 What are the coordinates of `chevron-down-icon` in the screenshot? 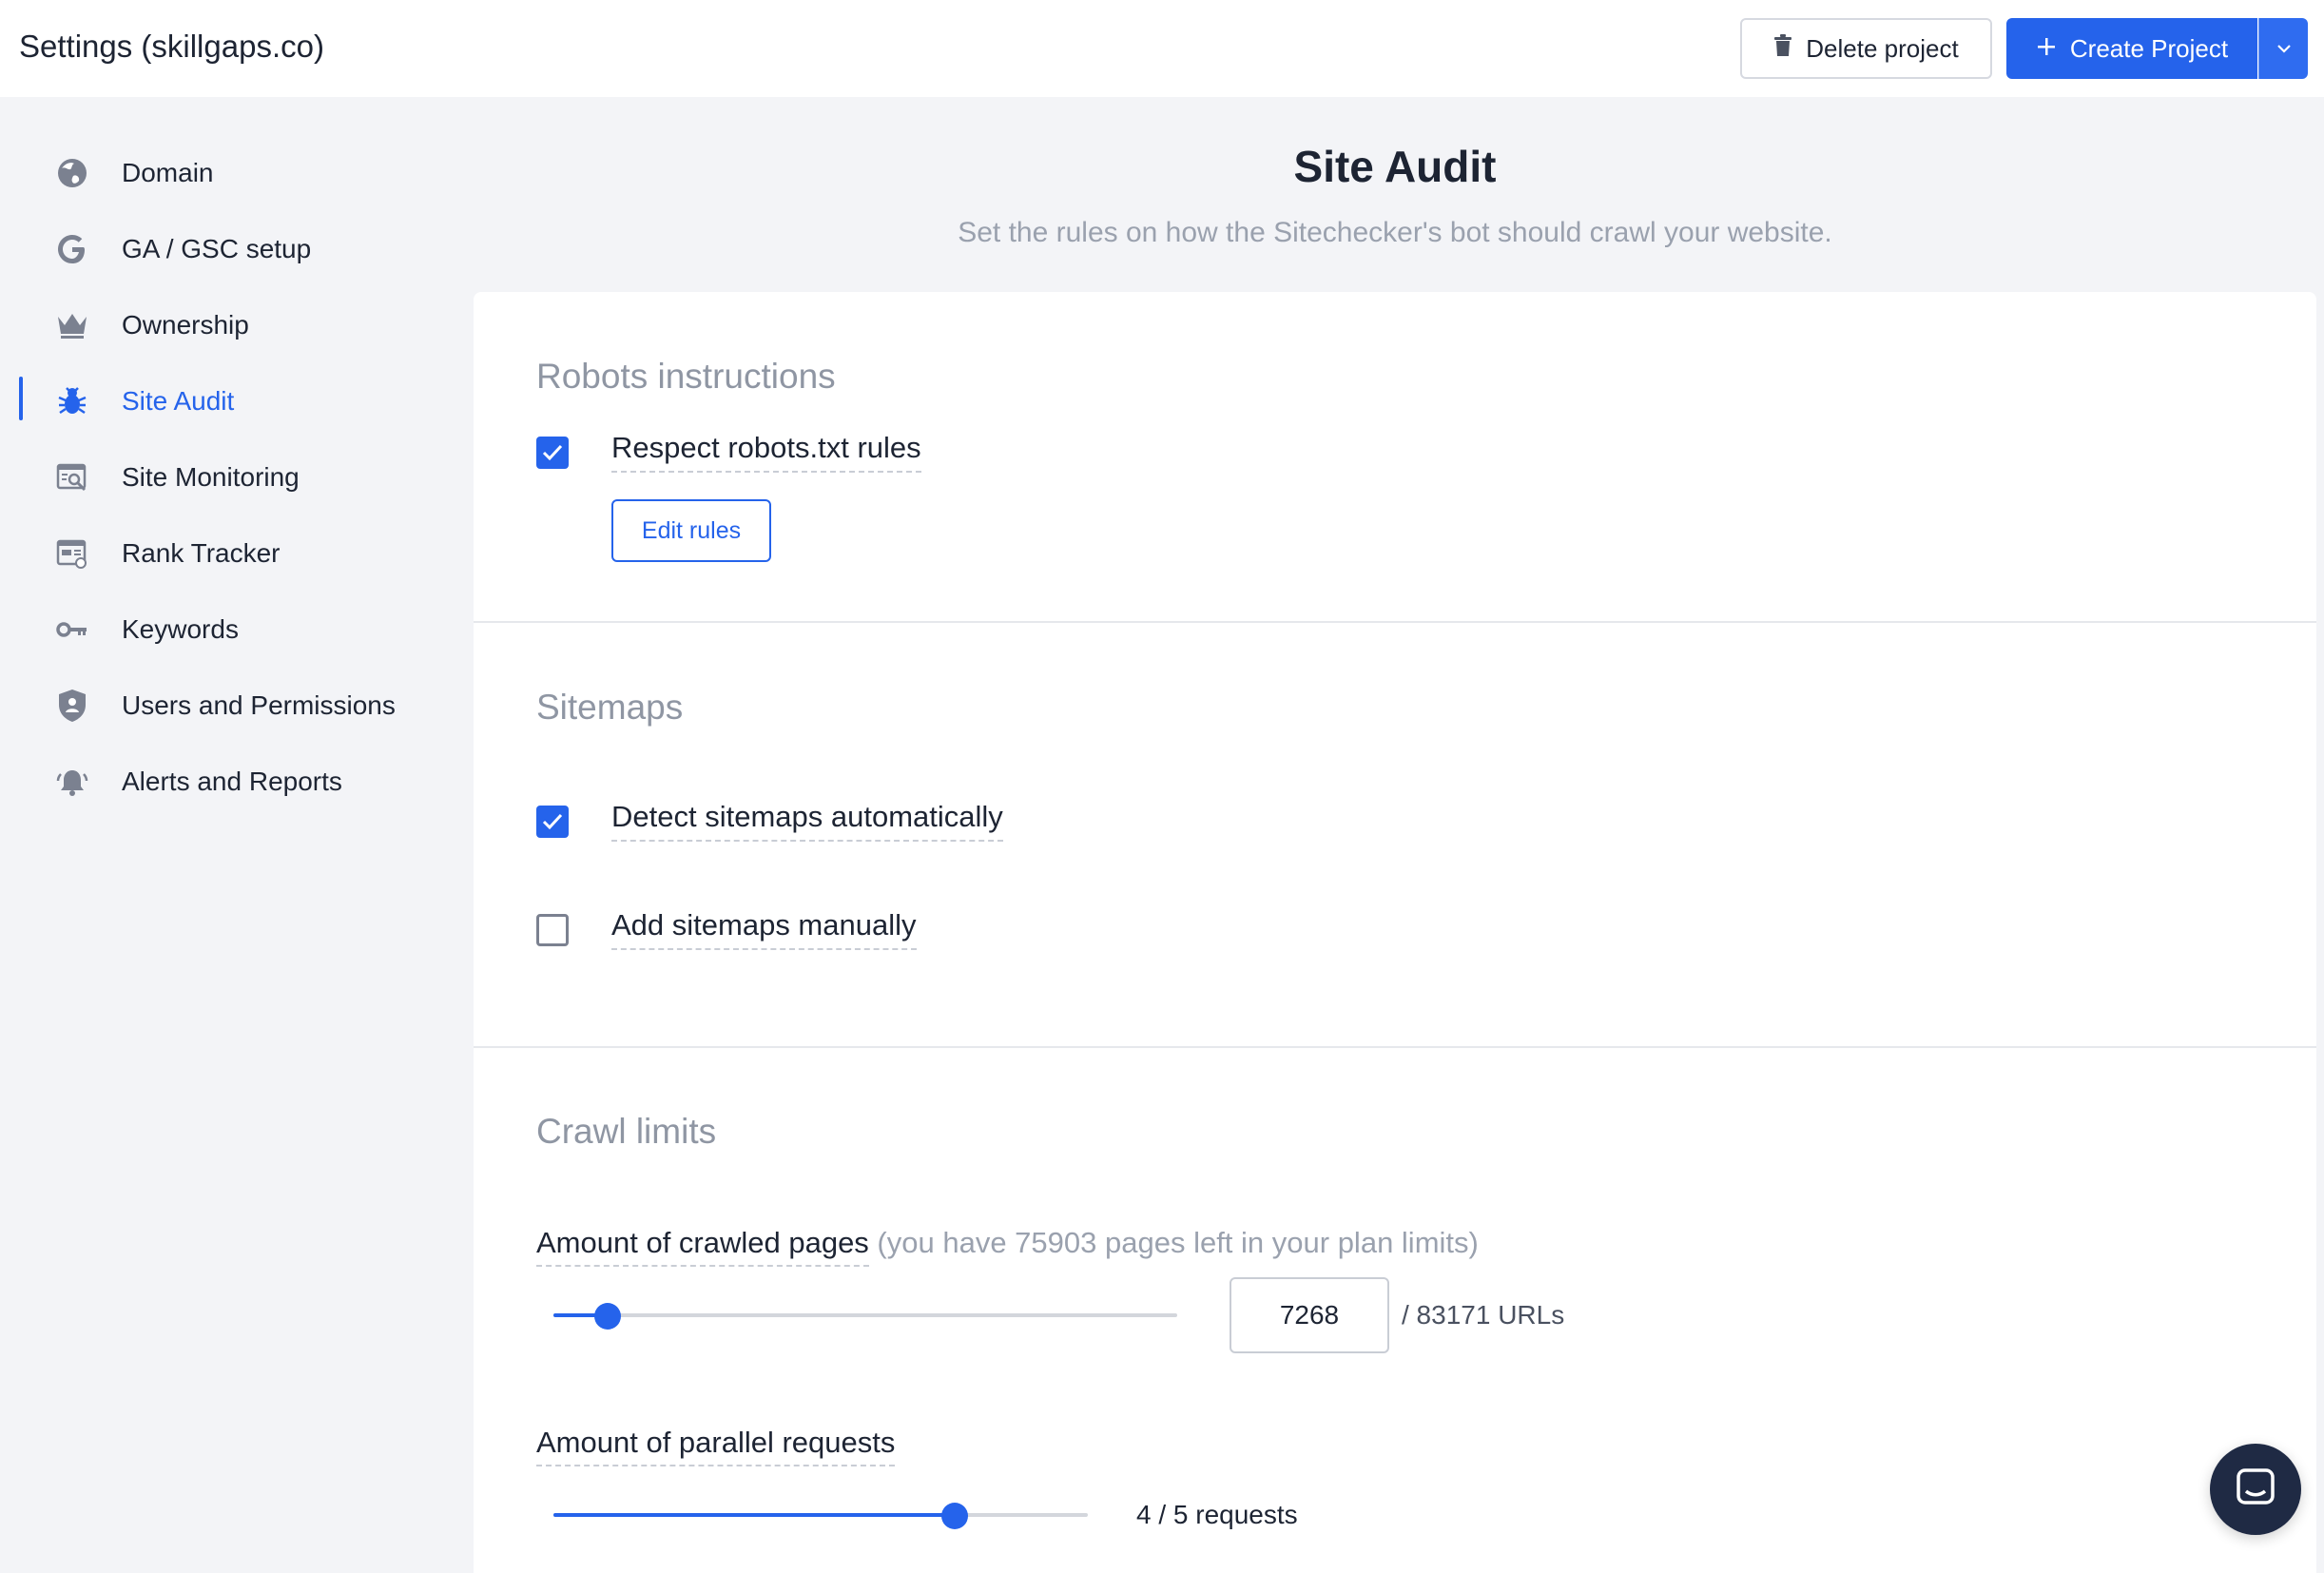 It's located at (2284, 49).